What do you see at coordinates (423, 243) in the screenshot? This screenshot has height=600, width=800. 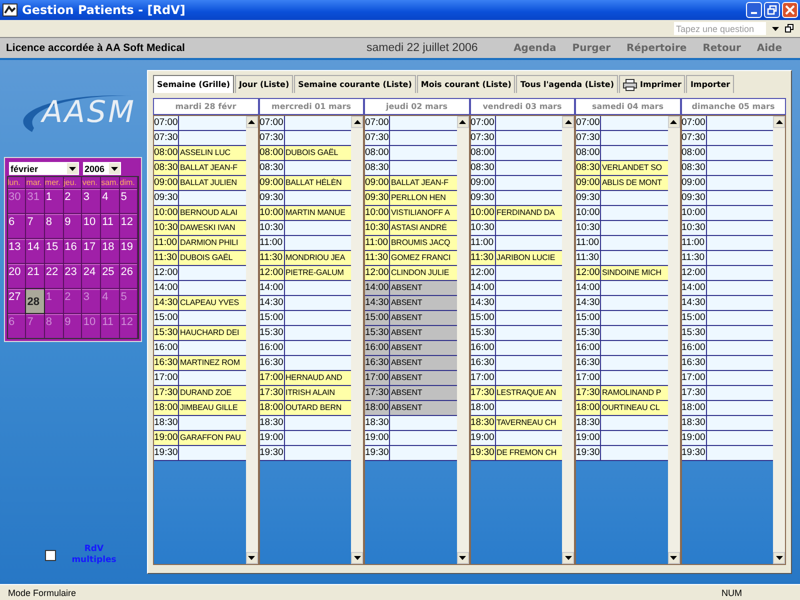 I see `appointment-cell: BROUMIS JACQ` at bounding box center [423, 243].